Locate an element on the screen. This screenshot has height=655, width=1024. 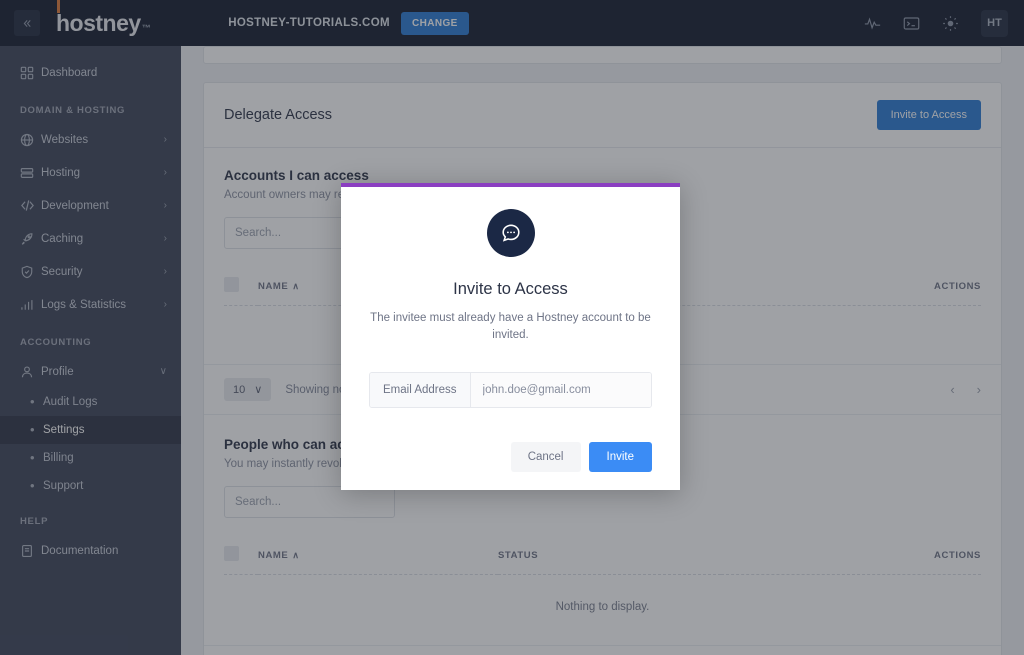
modal-actions: Cancel Invite is located at coordinates (510, 456).